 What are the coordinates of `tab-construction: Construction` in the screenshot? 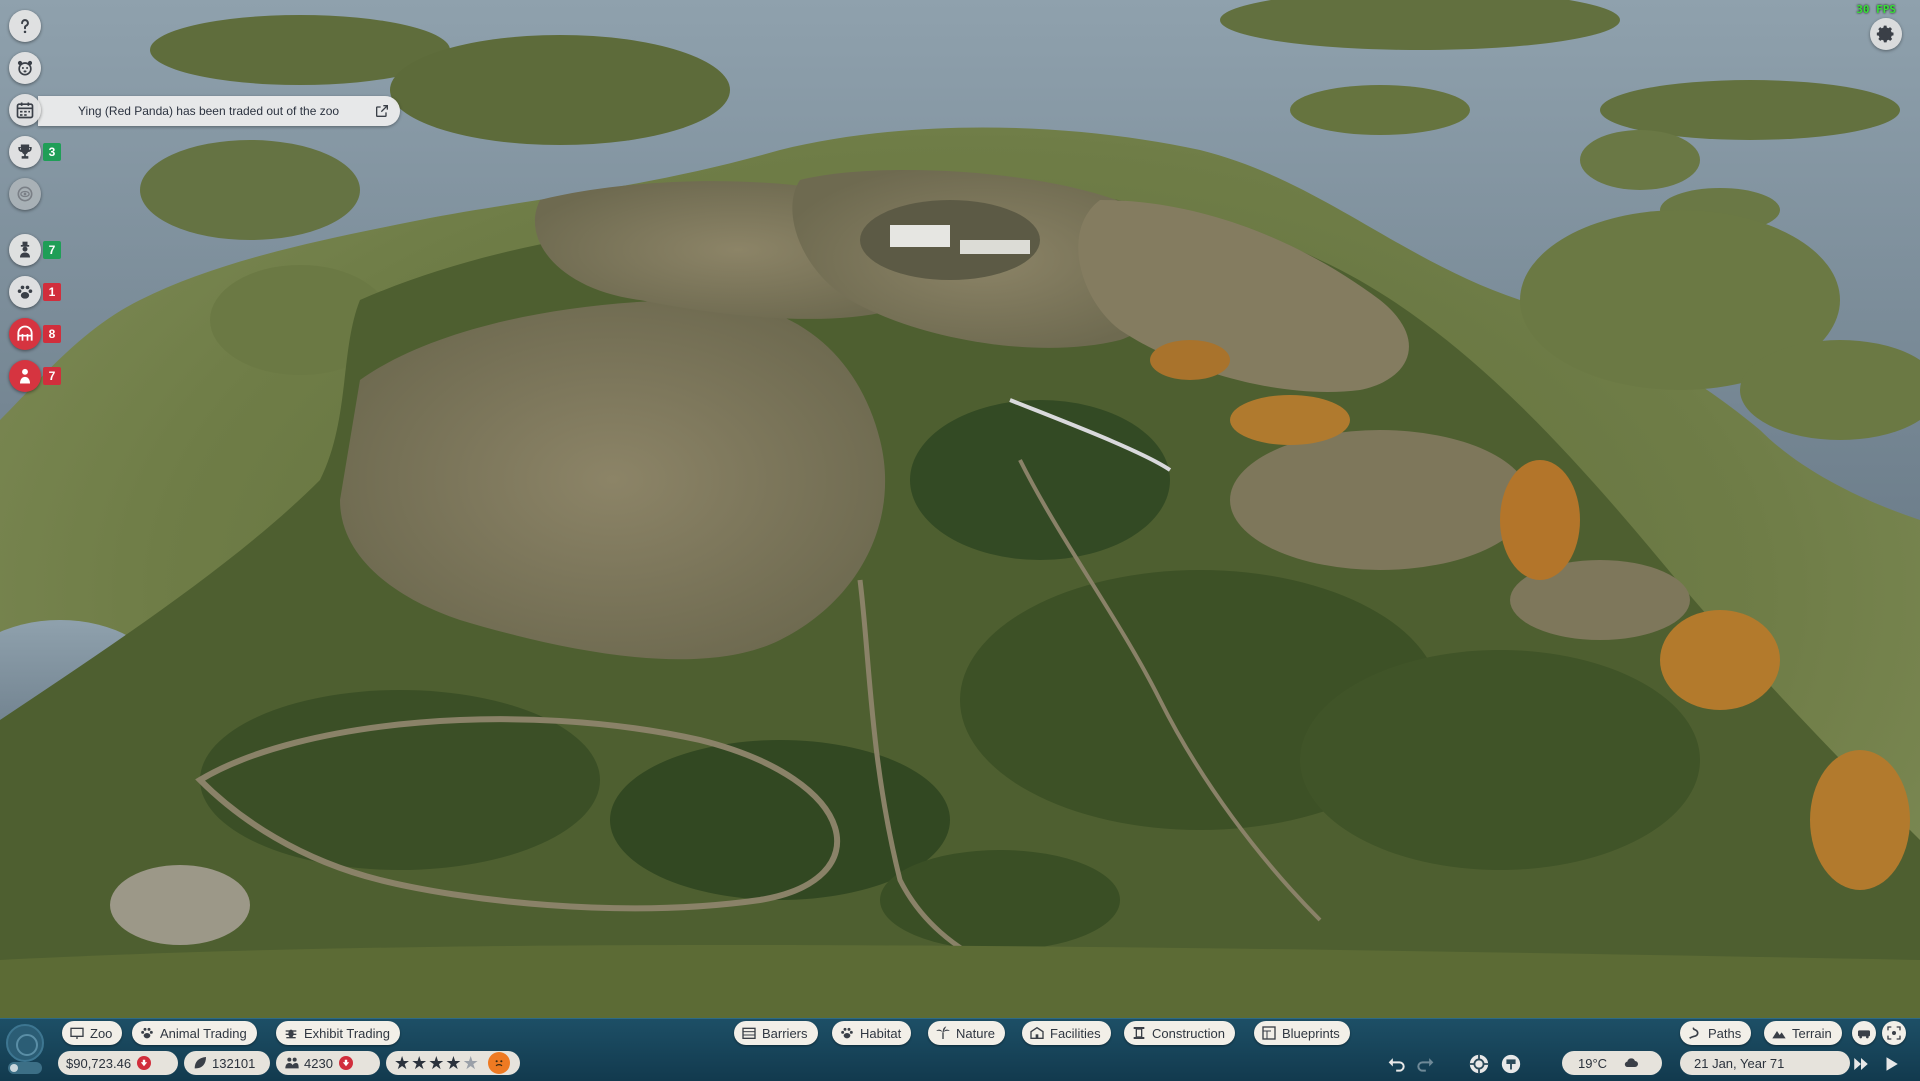 It's located at (1179, 1033).